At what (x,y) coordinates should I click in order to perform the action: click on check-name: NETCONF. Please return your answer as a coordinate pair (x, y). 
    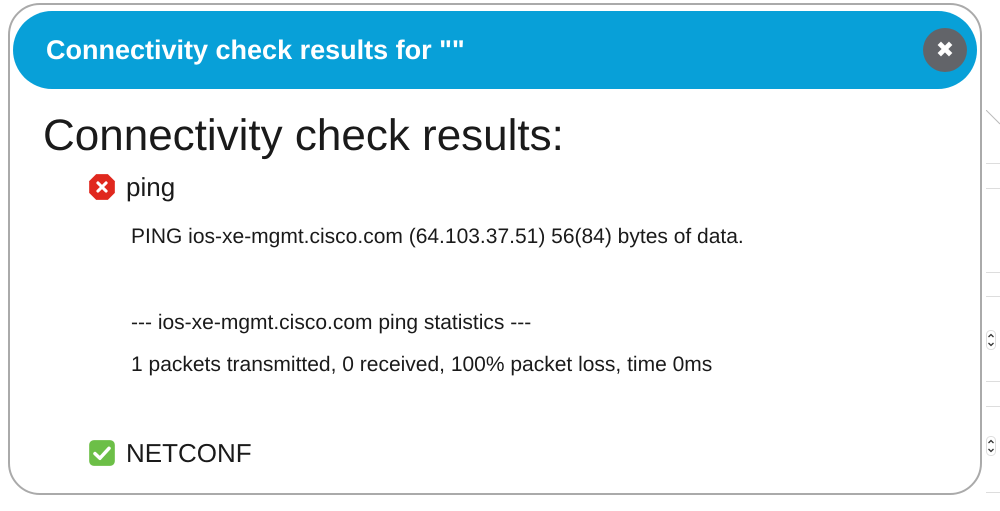
    Looking at the image, I should click on (189, 453).